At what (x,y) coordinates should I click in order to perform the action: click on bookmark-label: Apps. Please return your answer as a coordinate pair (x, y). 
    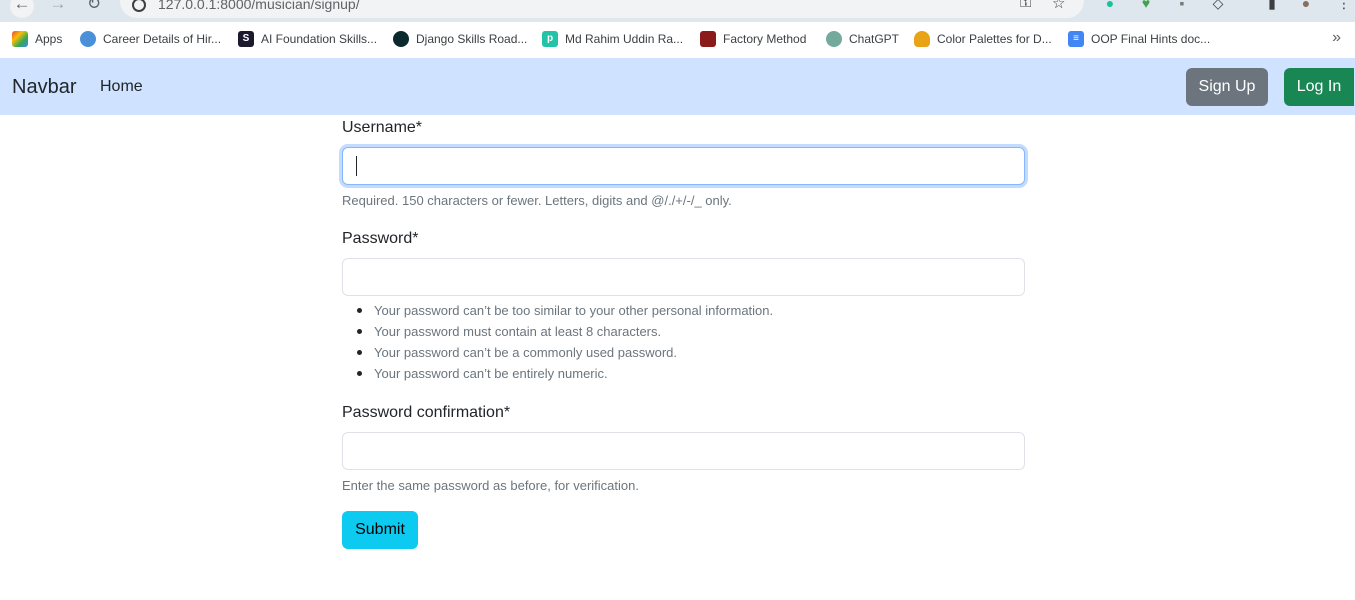
    Looking at the image, I should click on (49, 39).